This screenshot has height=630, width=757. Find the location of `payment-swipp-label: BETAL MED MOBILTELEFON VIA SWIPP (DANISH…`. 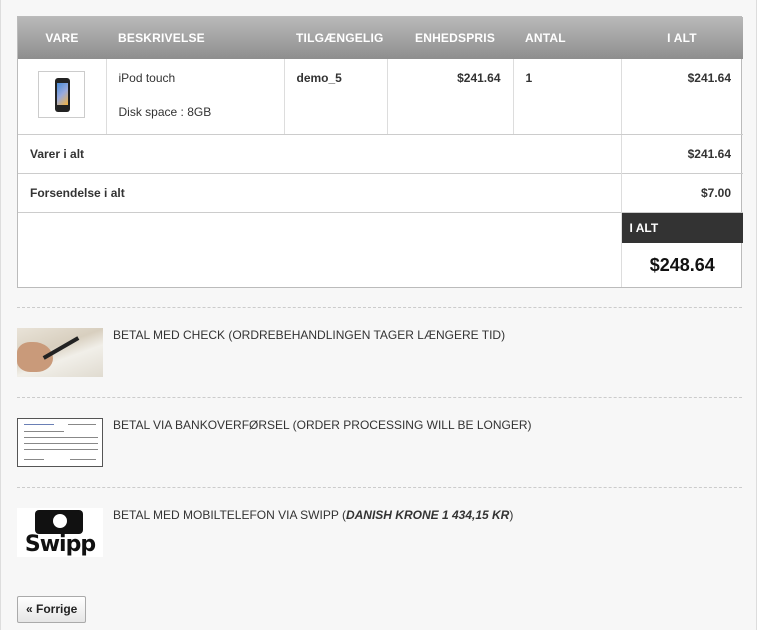

payment-swipp-label: BETAL MED MOBILTELEFON VIA SWIPP (DANISH… is located at coordinates (313, 515).